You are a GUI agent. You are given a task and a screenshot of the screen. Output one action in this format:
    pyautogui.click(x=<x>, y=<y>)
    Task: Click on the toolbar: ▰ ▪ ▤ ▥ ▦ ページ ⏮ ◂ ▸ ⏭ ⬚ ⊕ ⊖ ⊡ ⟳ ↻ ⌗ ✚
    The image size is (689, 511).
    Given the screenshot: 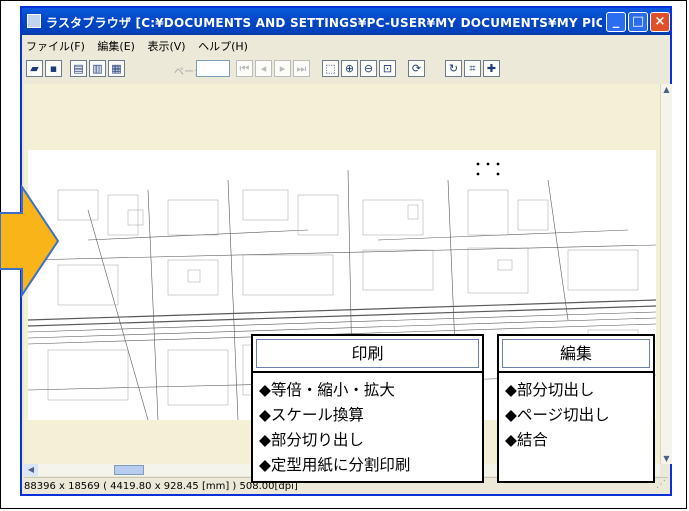 What is the action you would take?
    pyautogui.click(x=346, y=69)
    